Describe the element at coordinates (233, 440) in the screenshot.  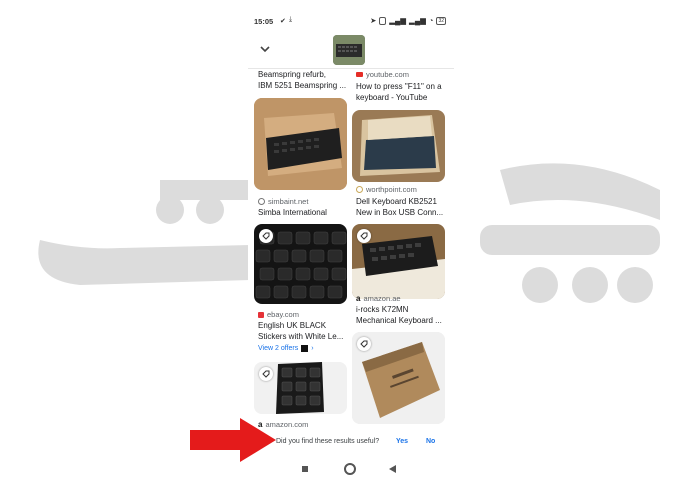
I see `red-arrow-annotation` at that location.